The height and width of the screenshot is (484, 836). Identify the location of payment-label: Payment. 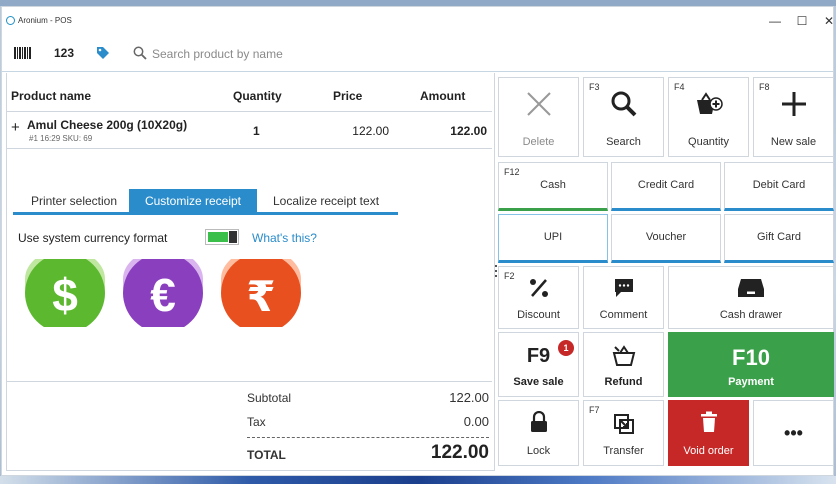
(751, 382).